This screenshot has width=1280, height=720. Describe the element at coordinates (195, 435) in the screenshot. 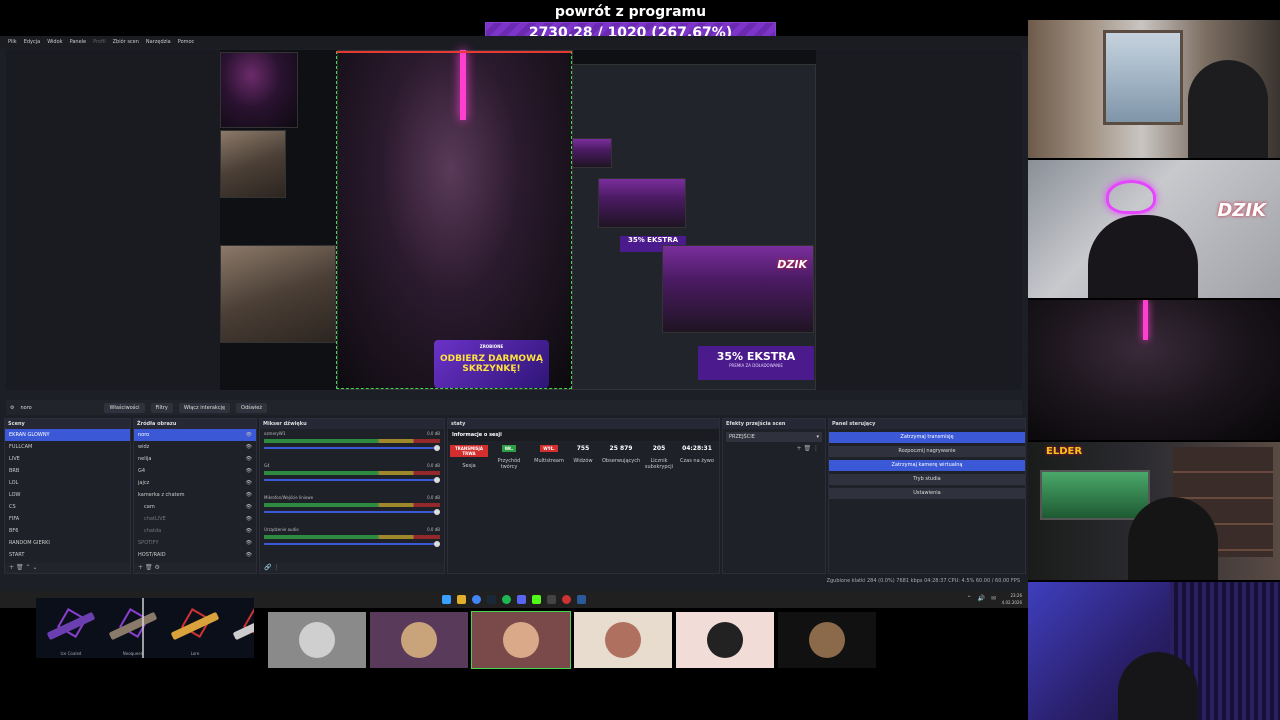

I see `source-item: noro 👁` at that location.